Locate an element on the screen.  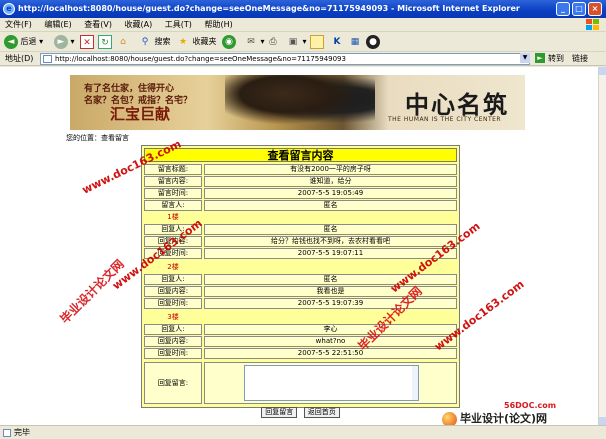
home-button: ⌂ is located at coordinates (123, 42).